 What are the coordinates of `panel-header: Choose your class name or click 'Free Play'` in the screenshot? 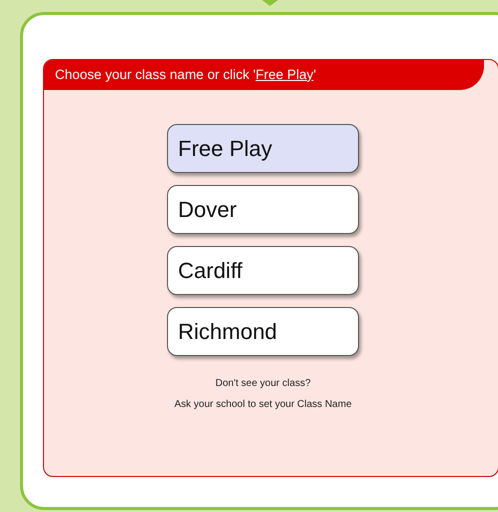 It's located at (264, 75).